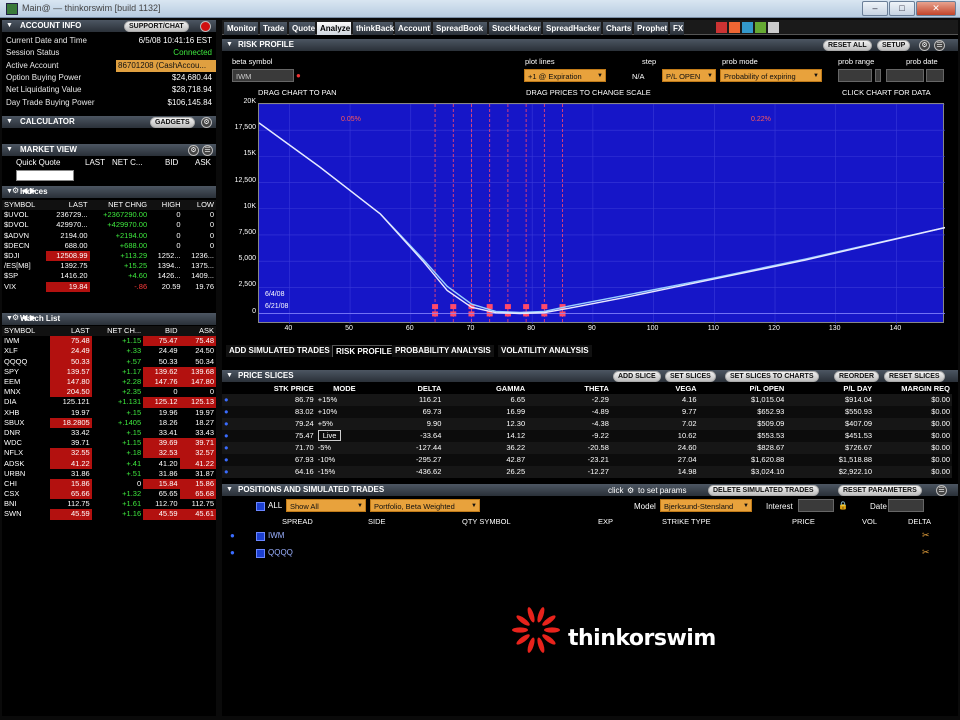 The width and height of the screenshot is (960, 720). Describe the element at coordinates (263, 75) in the screenshot. I see `beta-symbol-input: IWM` at that location.